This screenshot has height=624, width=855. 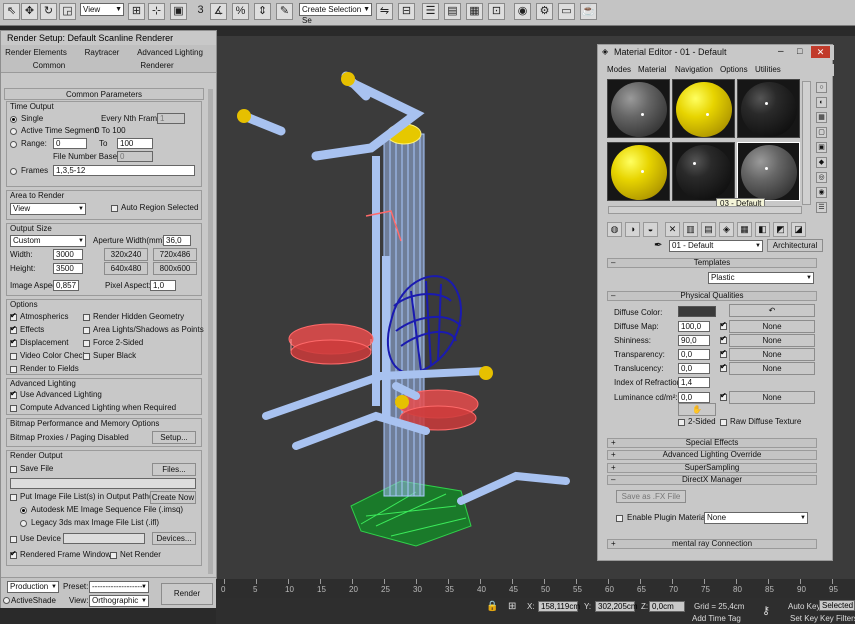 What do you see at coordinates (772, 354) in the screenshot?
I see `transparency-map-button: None` at bounding box center [772, 354].